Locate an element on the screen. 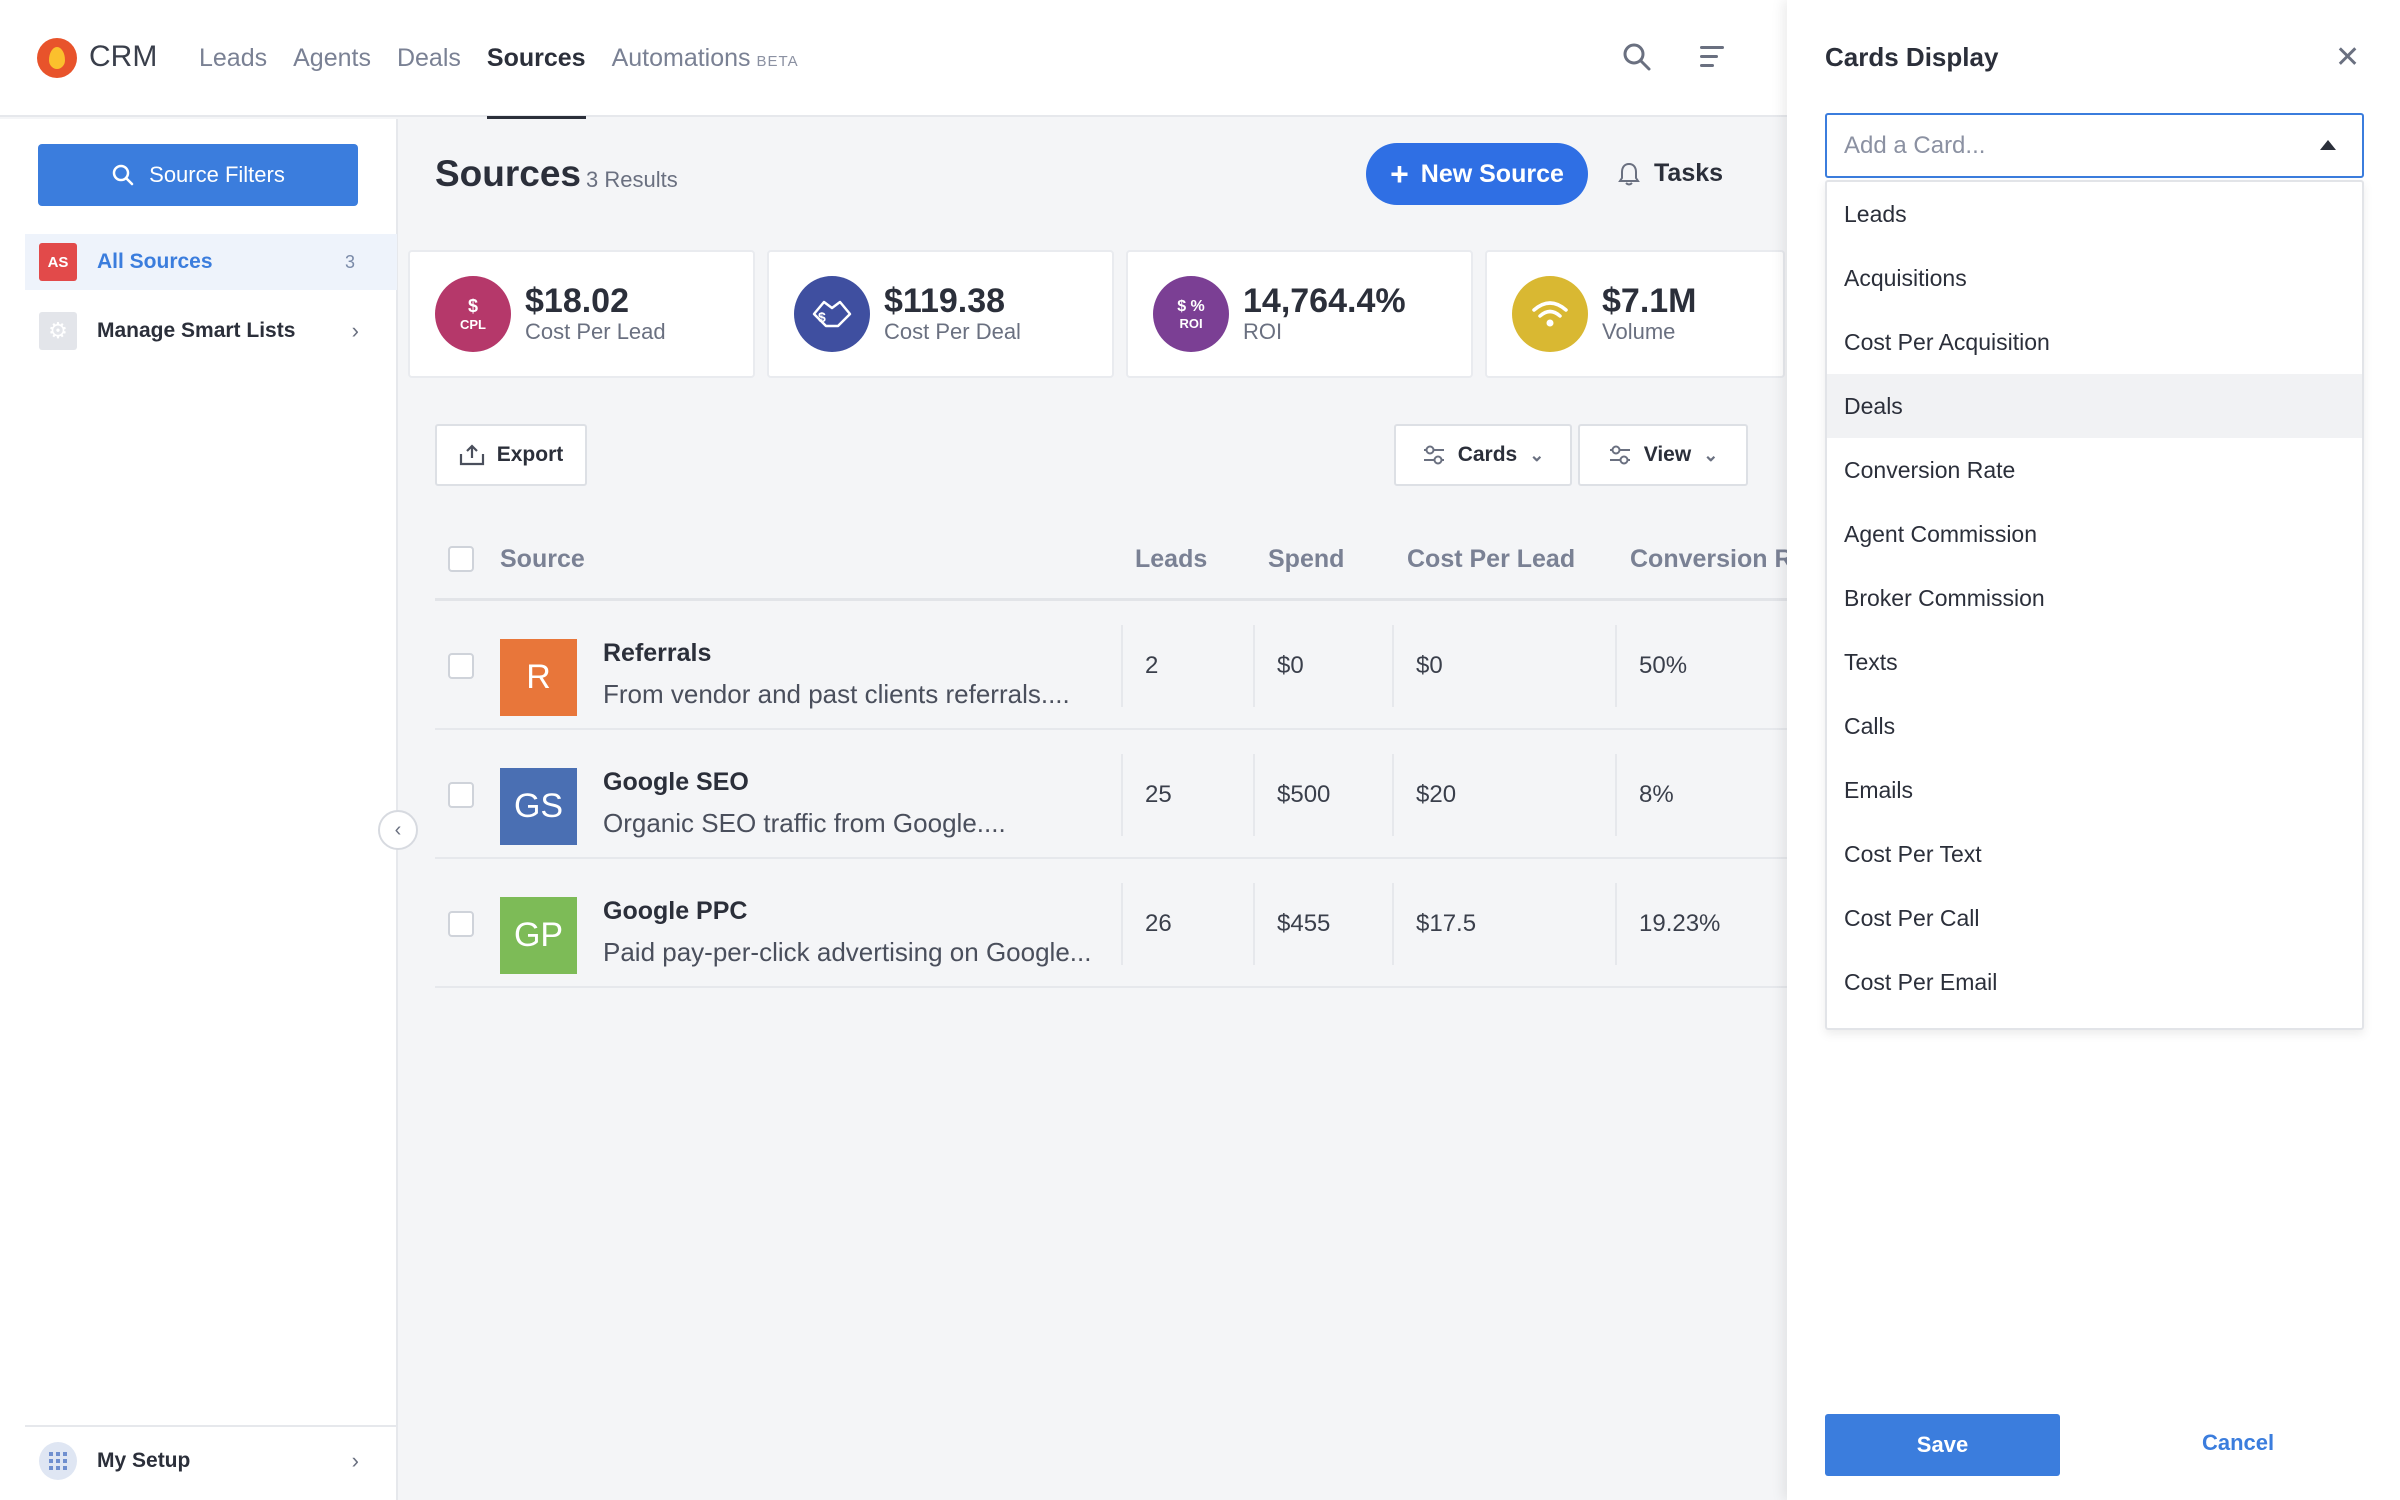 Image resolution: width=2400 pixels, height=1500 pixels. option-conversion-rate: Conversion Rate is located at coordinates (2094, 470).